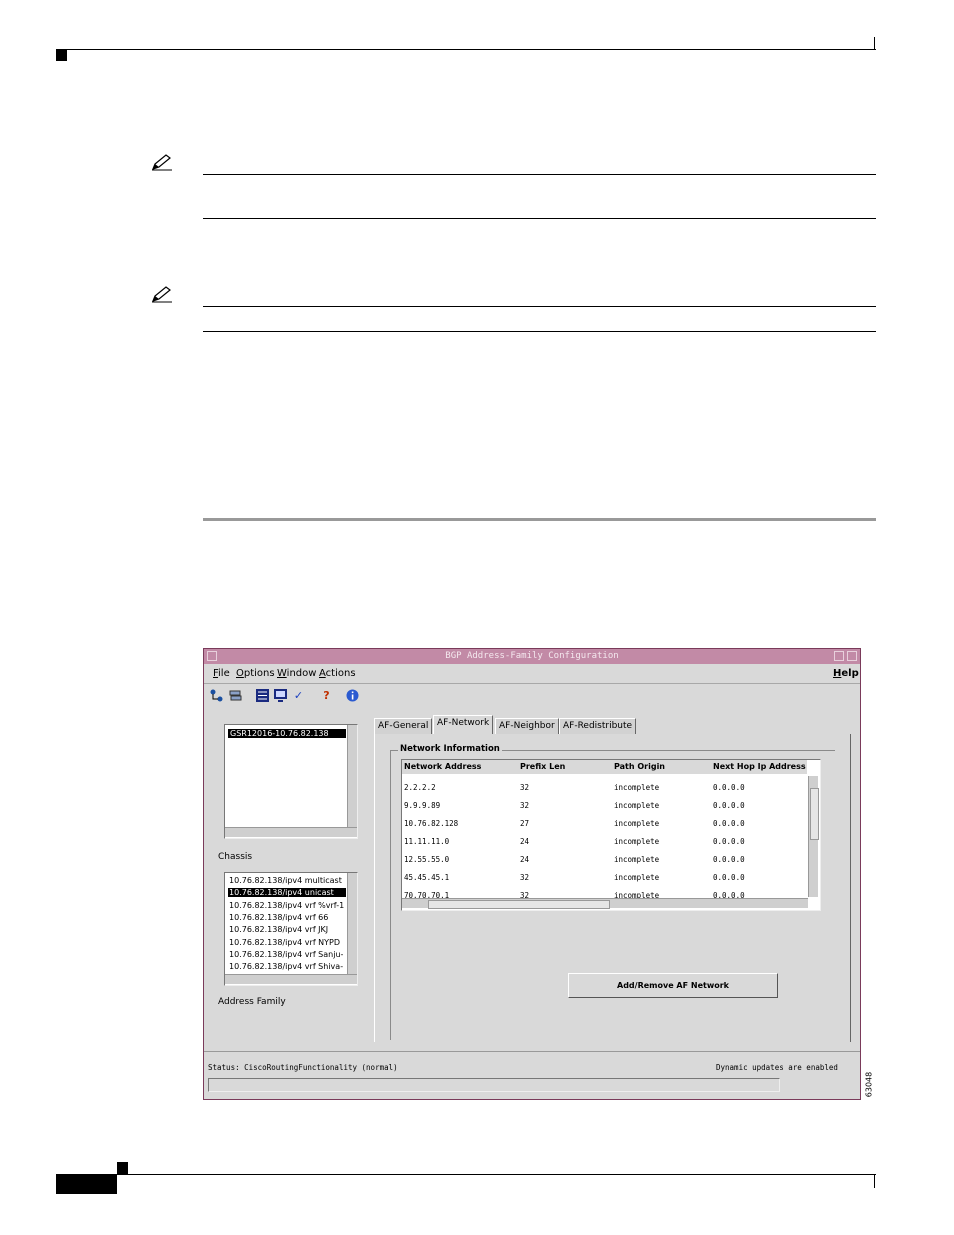  What do you see at coordinates (846, 674) in the screenshot?
I see `menu-help: Help` at bounding box center [846, 674].